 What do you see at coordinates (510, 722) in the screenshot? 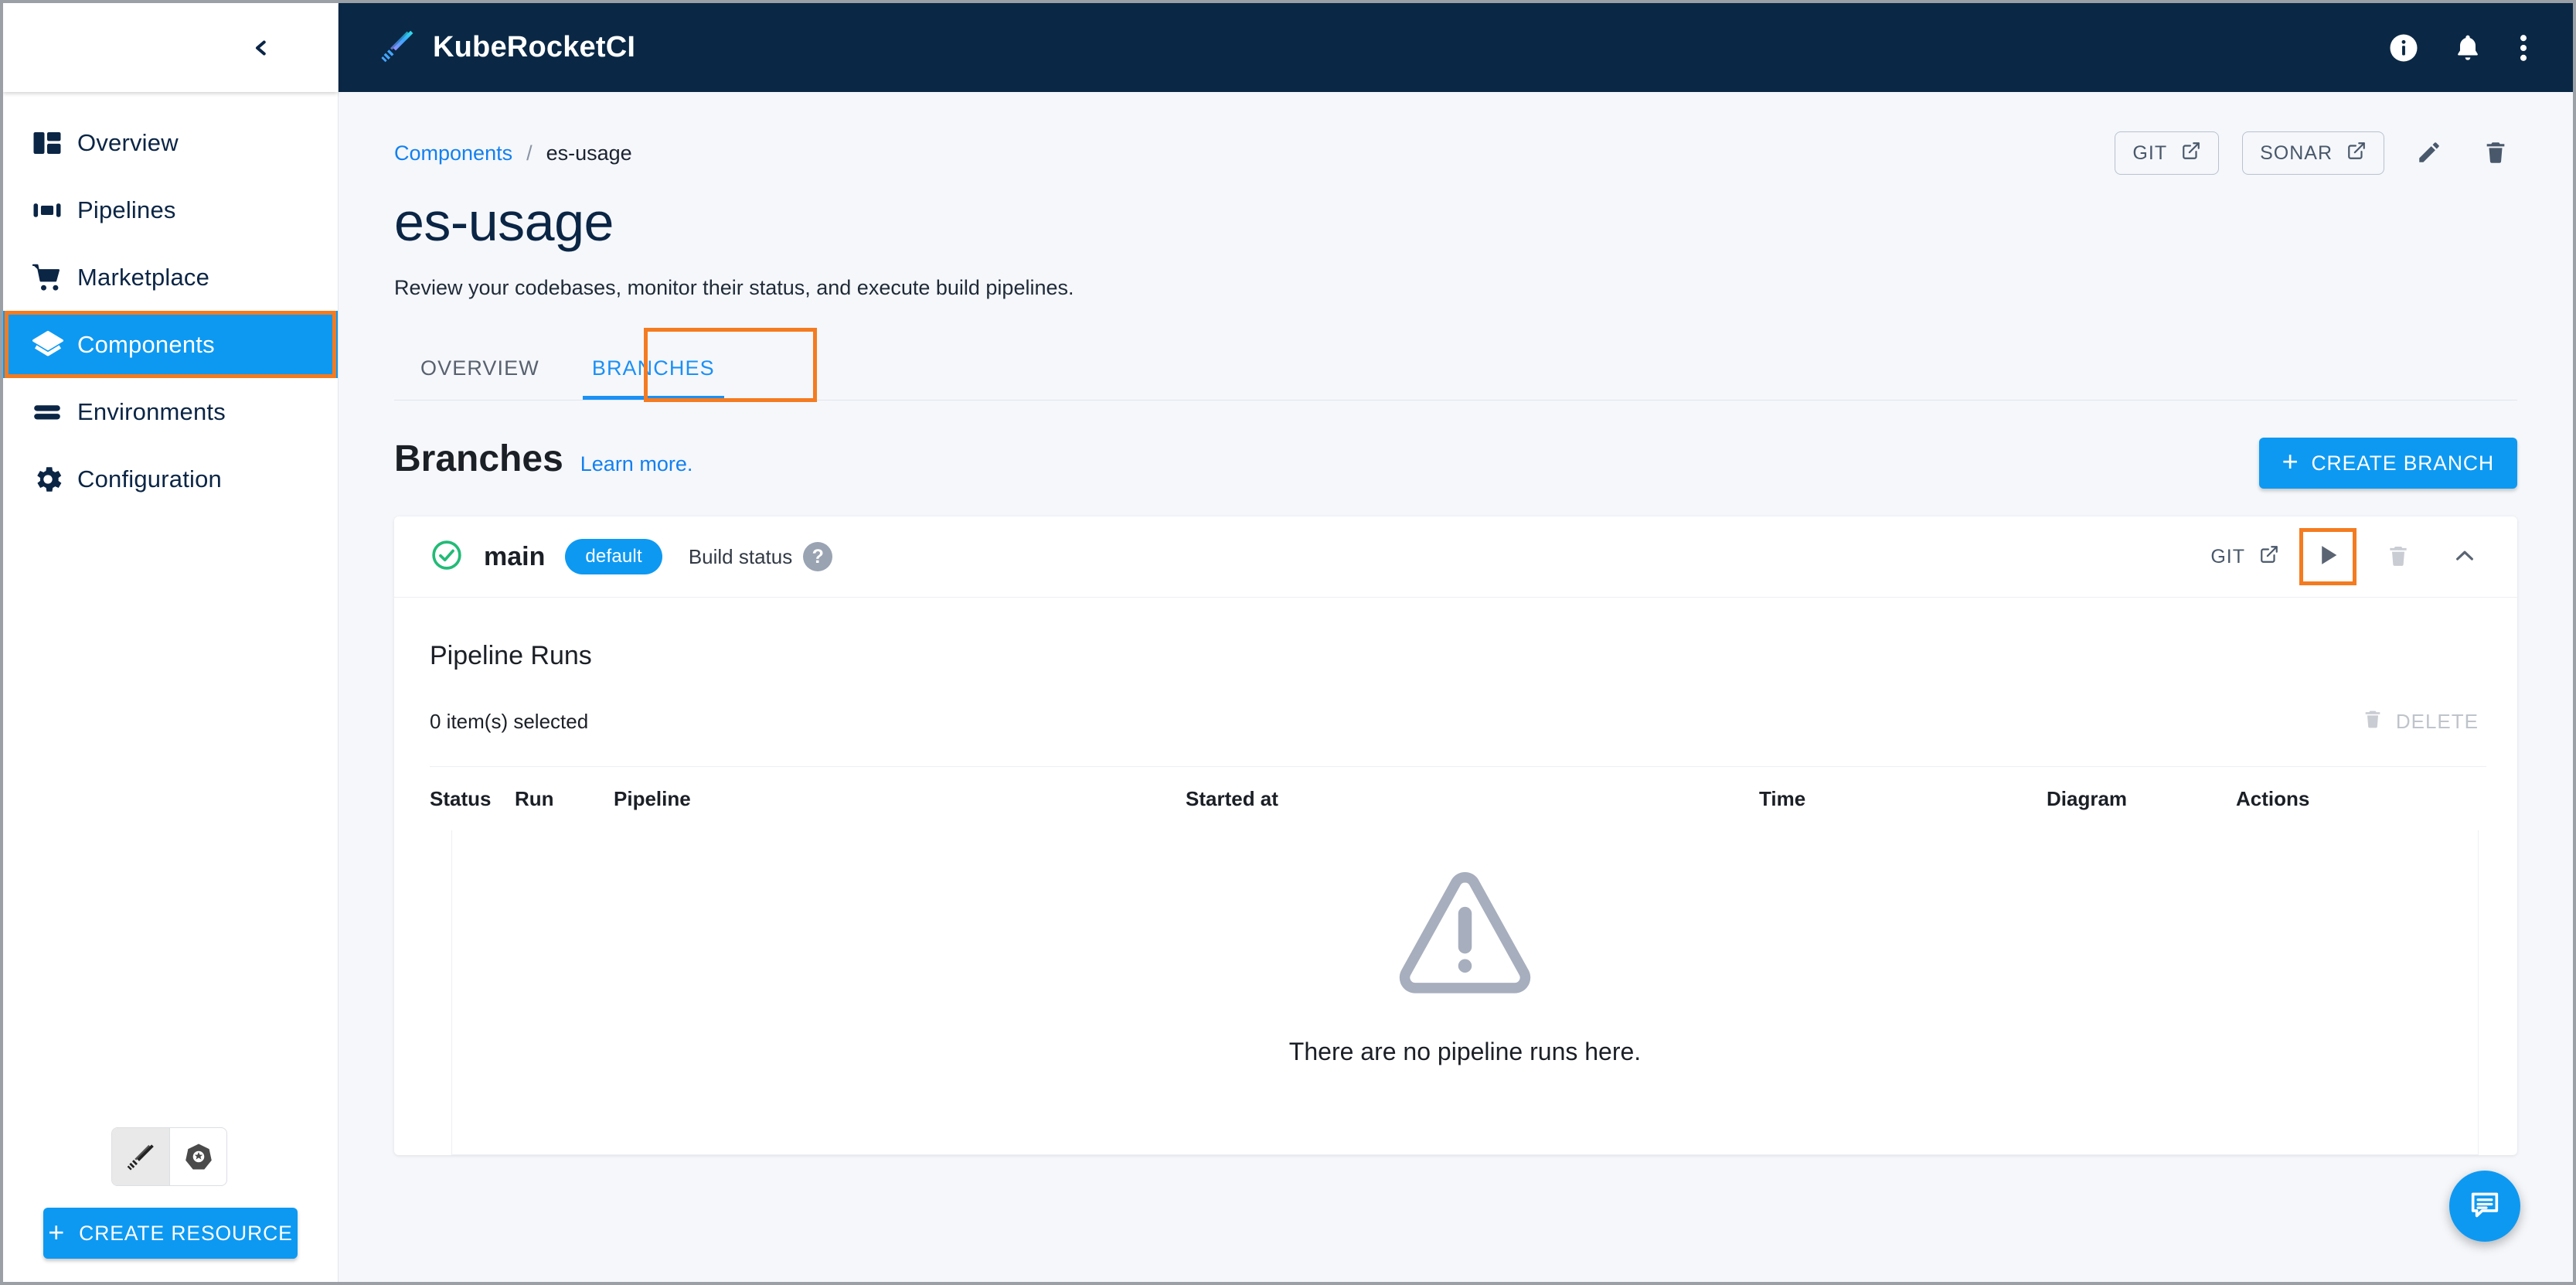
I see `selected-count: 0 item(s) selected` at bounding box center [510, 722].